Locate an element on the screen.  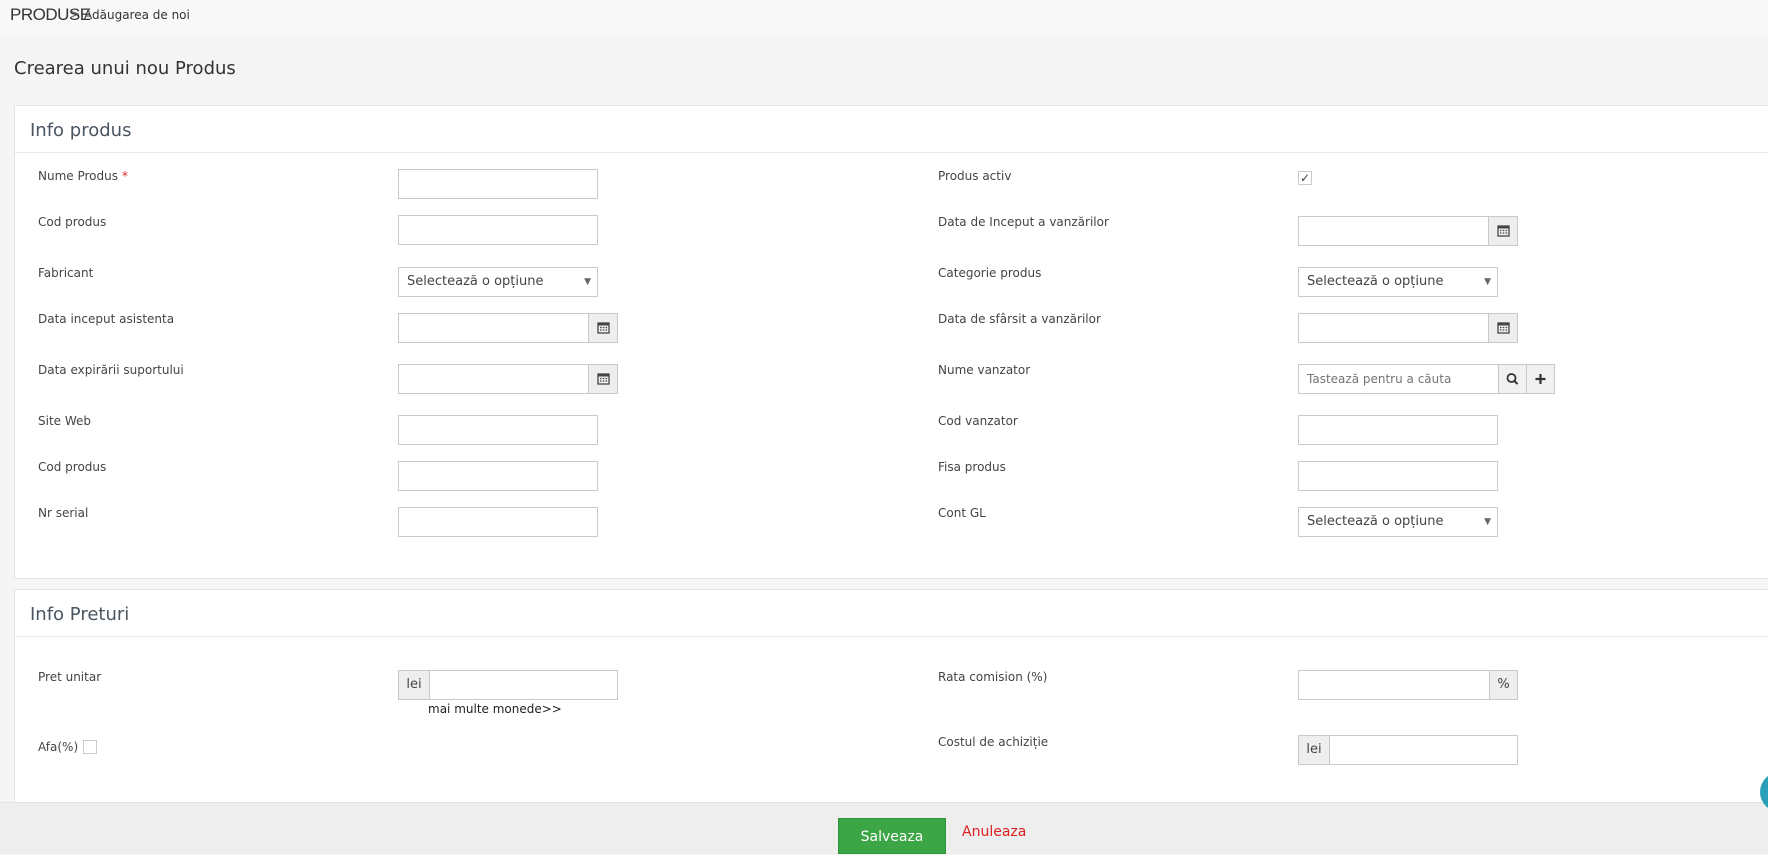
data-sfarsit-vanzarilor-input is located at coordinates (1393, 328).